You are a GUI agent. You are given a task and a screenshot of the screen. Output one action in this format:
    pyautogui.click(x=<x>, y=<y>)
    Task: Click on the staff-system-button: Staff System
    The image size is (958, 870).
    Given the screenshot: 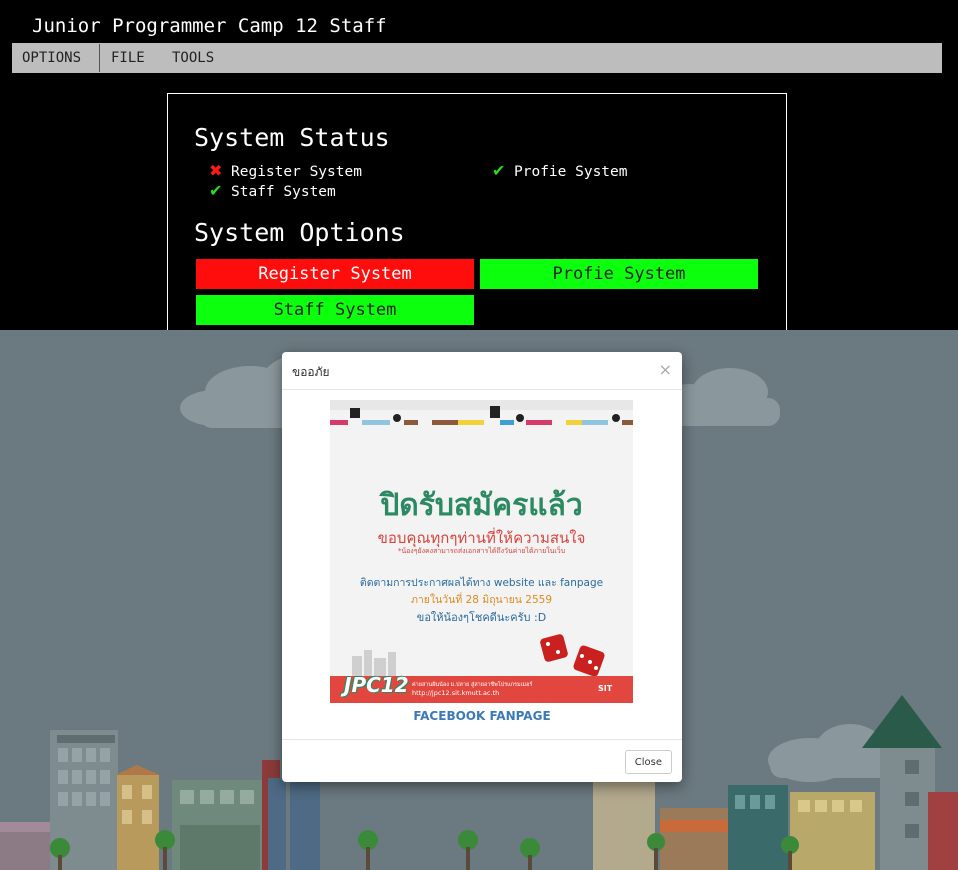 What is the action you would take?
    pyautogui.click(x=335, y=310)
    